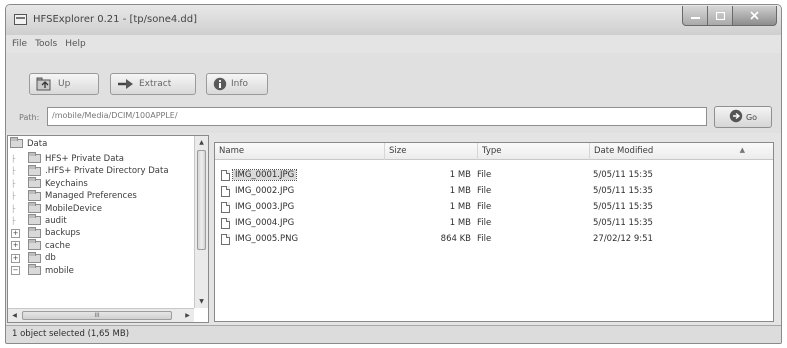 This screenshot has width=787, height=348. Describe the element at coordinates (393, 334) in the screenshot. I see `status-bar: 1 object selected (1,65 MB)` at that location.